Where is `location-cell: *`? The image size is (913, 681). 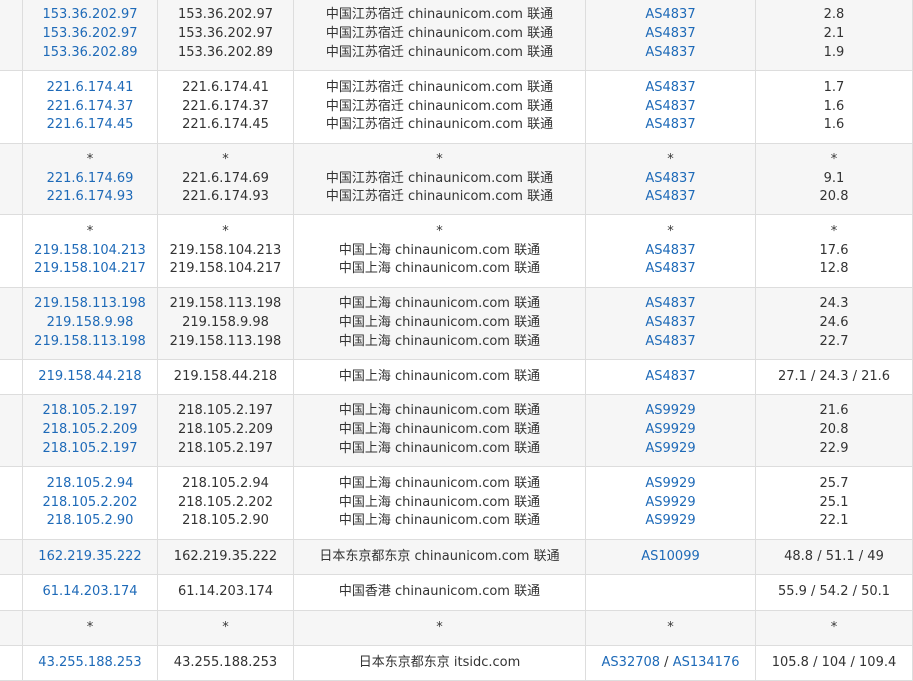
location-cell: * is located at coordinates (439, 628).